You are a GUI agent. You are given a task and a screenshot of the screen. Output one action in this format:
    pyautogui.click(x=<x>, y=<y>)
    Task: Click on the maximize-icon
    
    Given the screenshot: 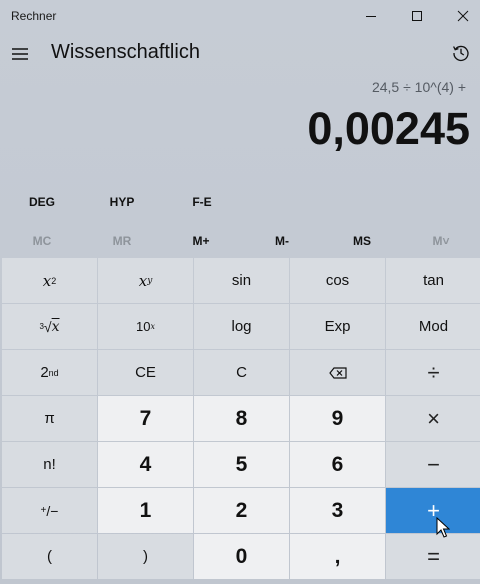 What is the action you would take?
    pyautogui.click(x=417, y=16)
    